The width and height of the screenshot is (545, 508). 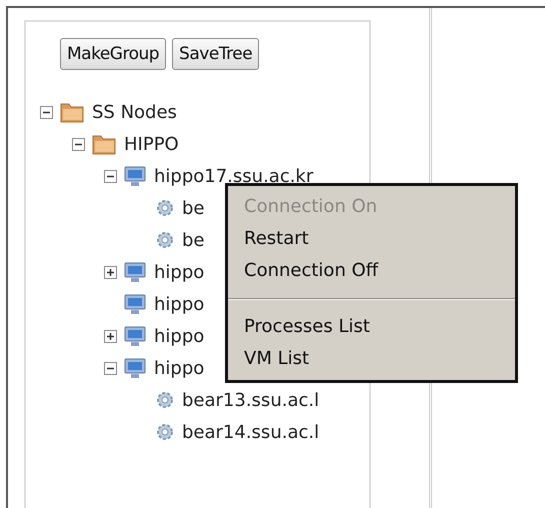 I want to click on tree-node-label: bear13.ssu.ac.l, so click(x=251, y=400).